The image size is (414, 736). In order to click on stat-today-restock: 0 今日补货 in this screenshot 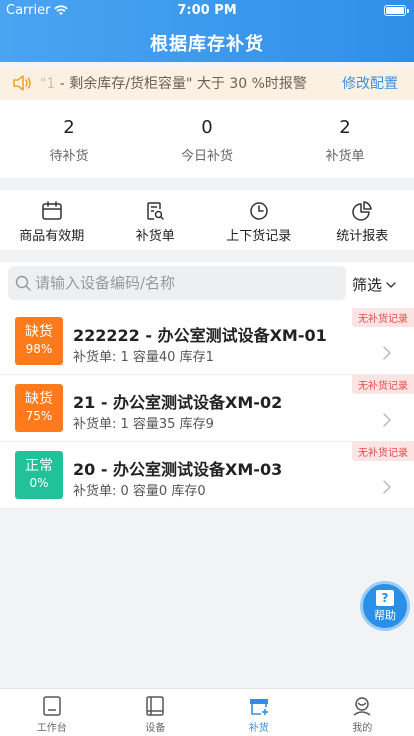, I will do `click(207, 139)`.